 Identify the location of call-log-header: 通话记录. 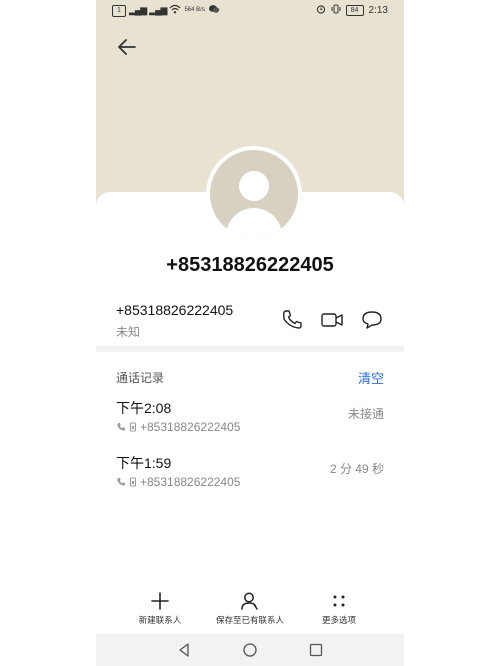
(140, 378).